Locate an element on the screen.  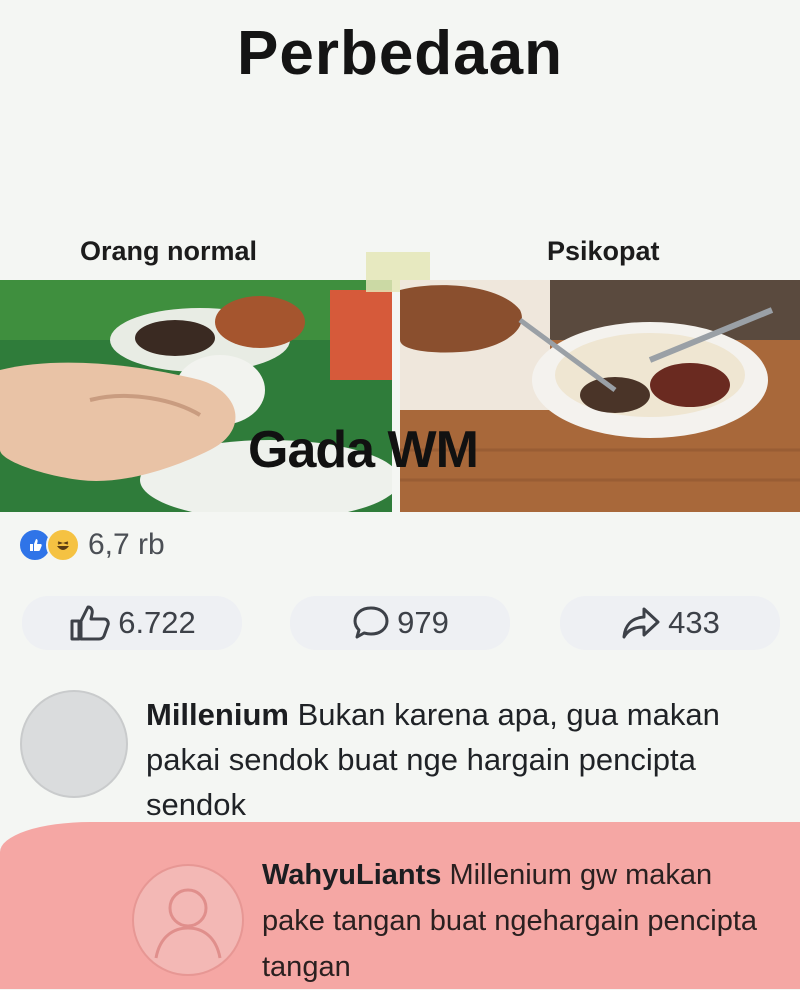
reaction-summary: 6,7 rb is located at coordinates (91, 545).